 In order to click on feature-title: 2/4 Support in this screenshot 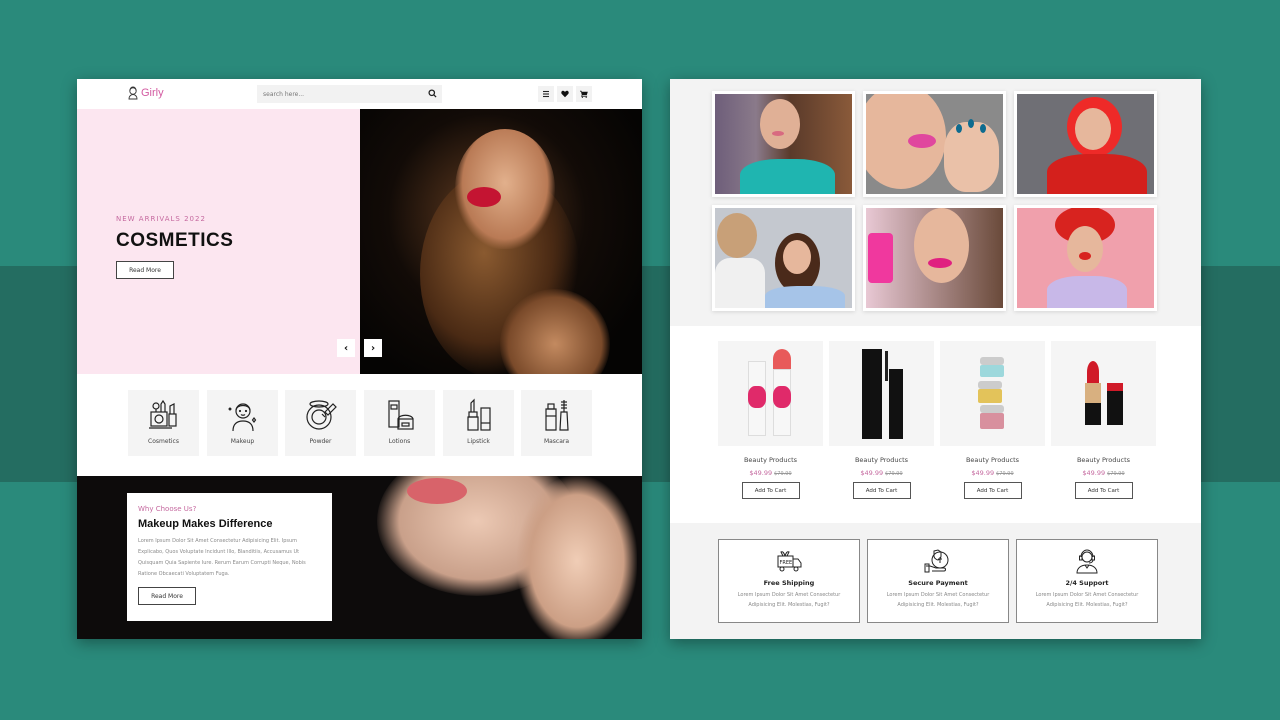, I will do `click(1087, 583)`.